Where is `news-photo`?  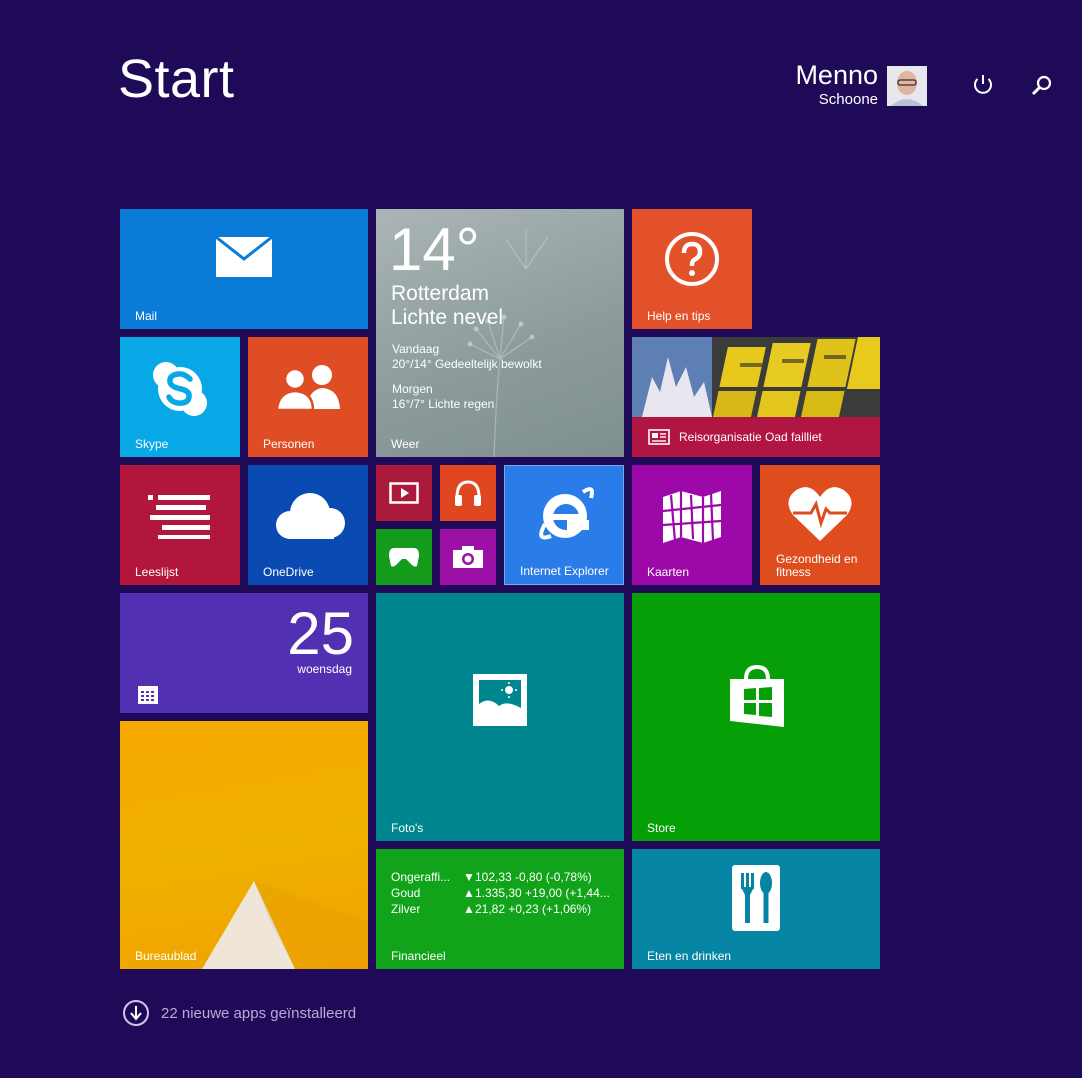
news-photo is located at coordinates (756, 377).